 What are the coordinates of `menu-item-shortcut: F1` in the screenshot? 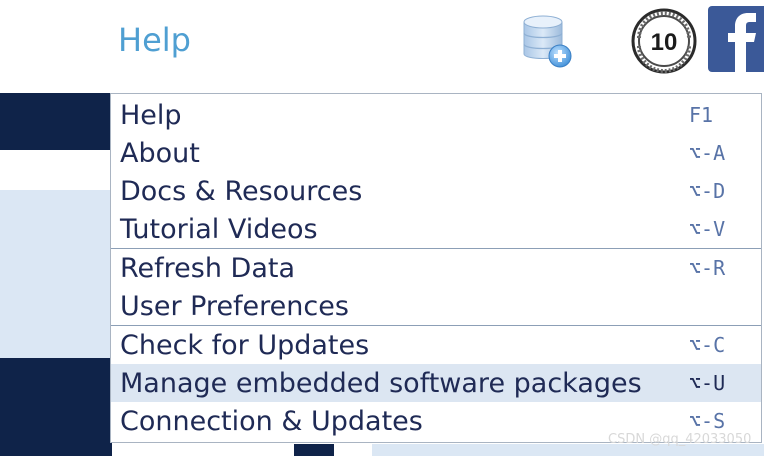 It's located at (701, 115).